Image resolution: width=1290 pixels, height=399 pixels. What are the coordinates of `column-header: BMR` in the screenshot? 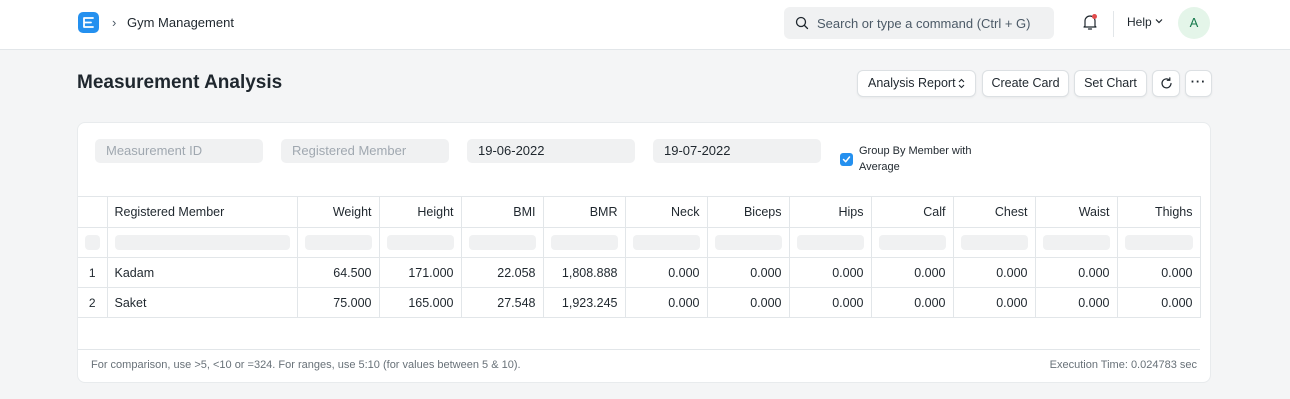 It's located at (584, 212).